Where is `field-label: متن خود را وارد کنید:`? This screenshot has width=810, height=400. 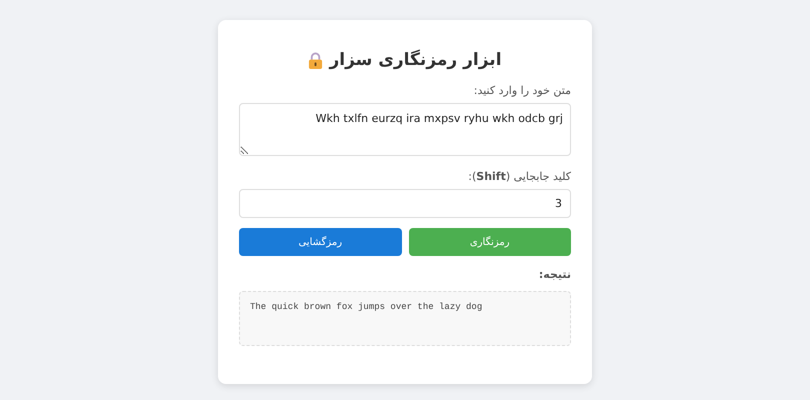
field-label: متن خود را وارد کنید: is located at coordinates (522, 90).